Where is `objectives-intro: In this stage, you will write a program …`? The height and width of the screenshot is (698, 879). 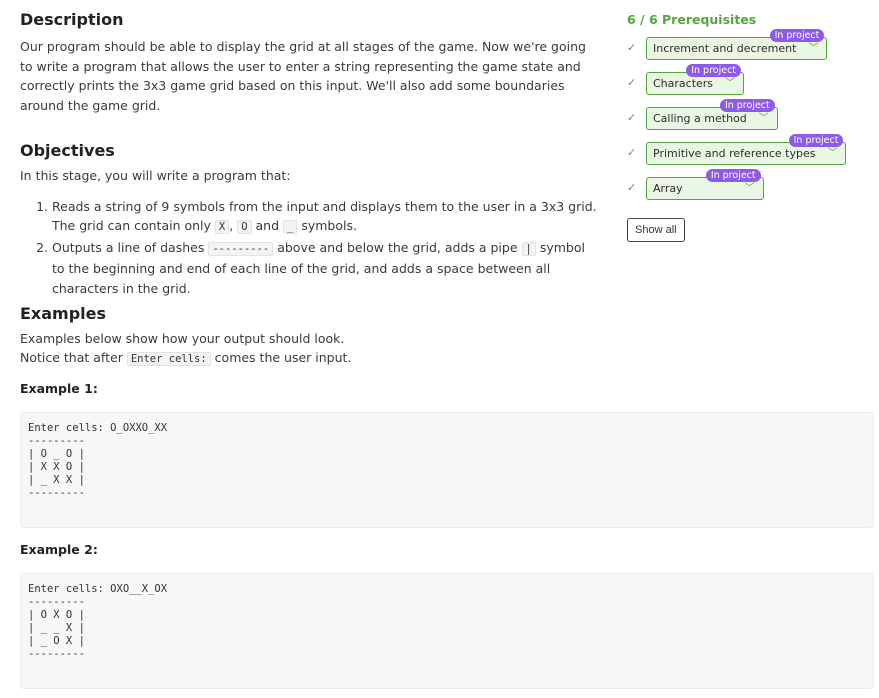
objectives-intro: In this stage, you will write a program … is located at coordinates (155, 175).